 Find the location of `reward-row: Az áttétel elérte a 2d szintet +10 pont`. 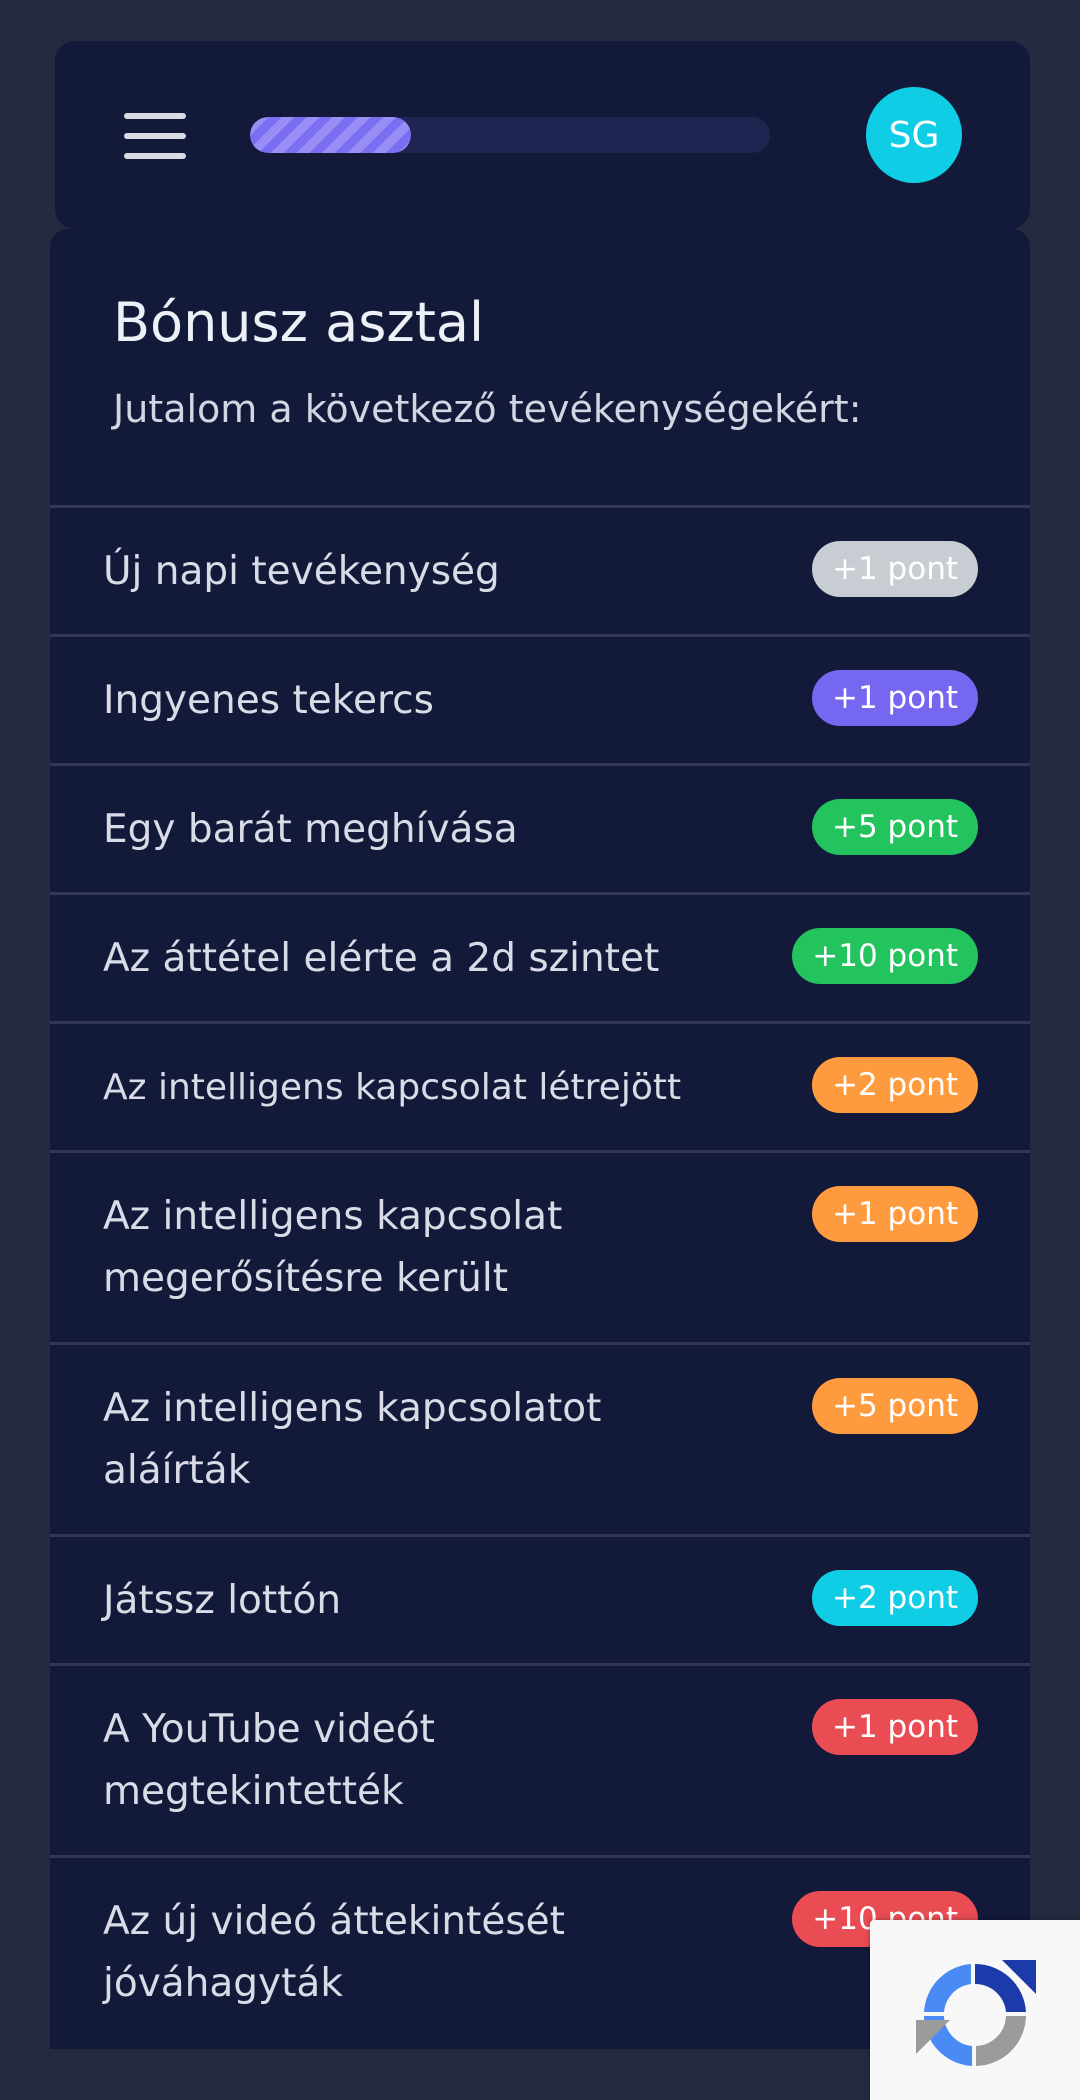

reward-row: Az áttétel elérte a 2d szintet +10 pont is located at coordinates (540, 956).